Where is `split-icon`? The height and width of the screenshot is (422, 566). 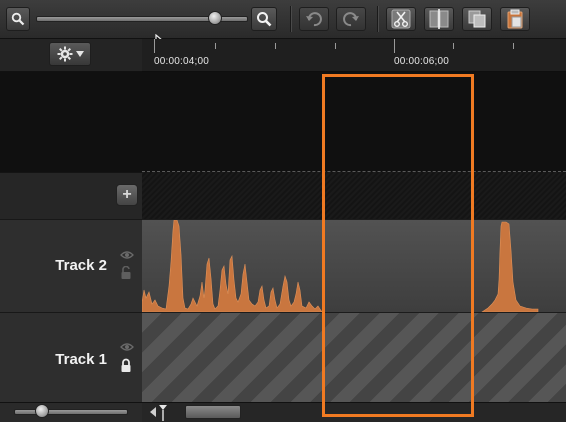
split-icon is located at coordinates (439, 19).